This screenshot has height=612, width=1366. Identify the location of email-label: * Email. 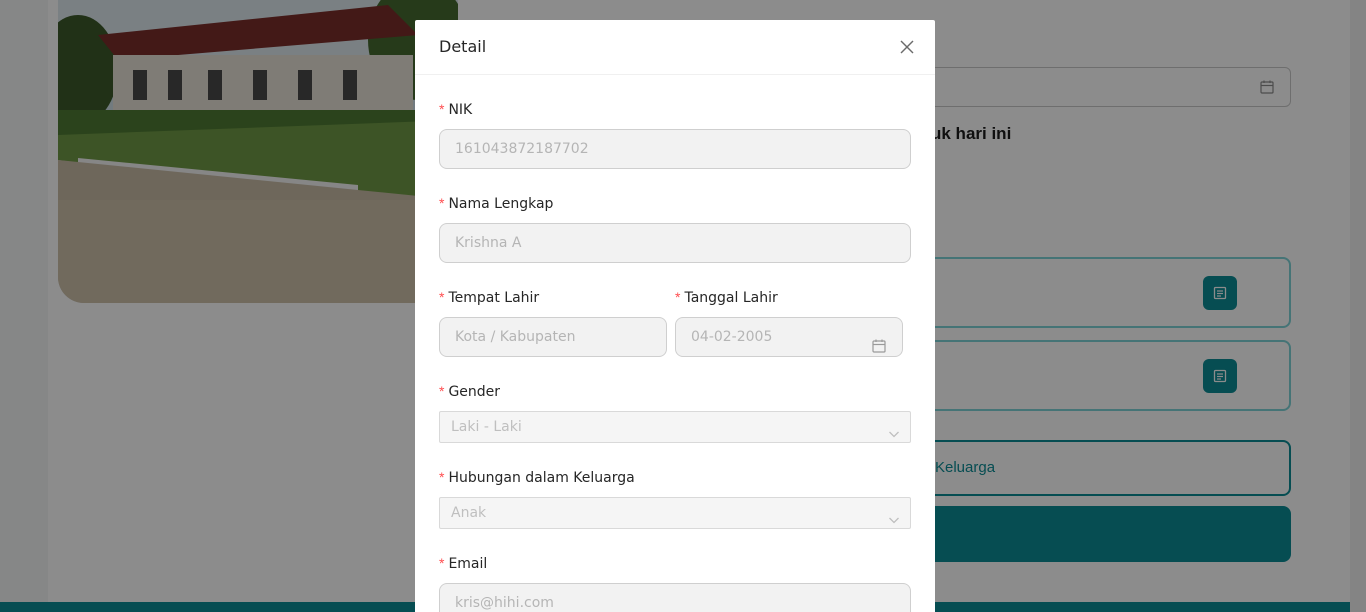
(463, 563).